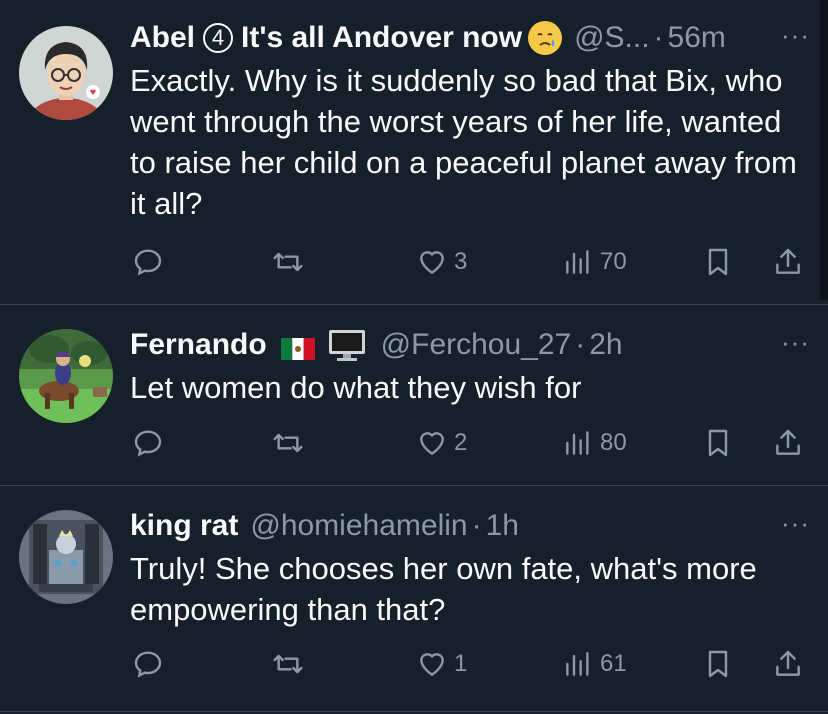  I want to click on scrollbar, so click(824, 150).